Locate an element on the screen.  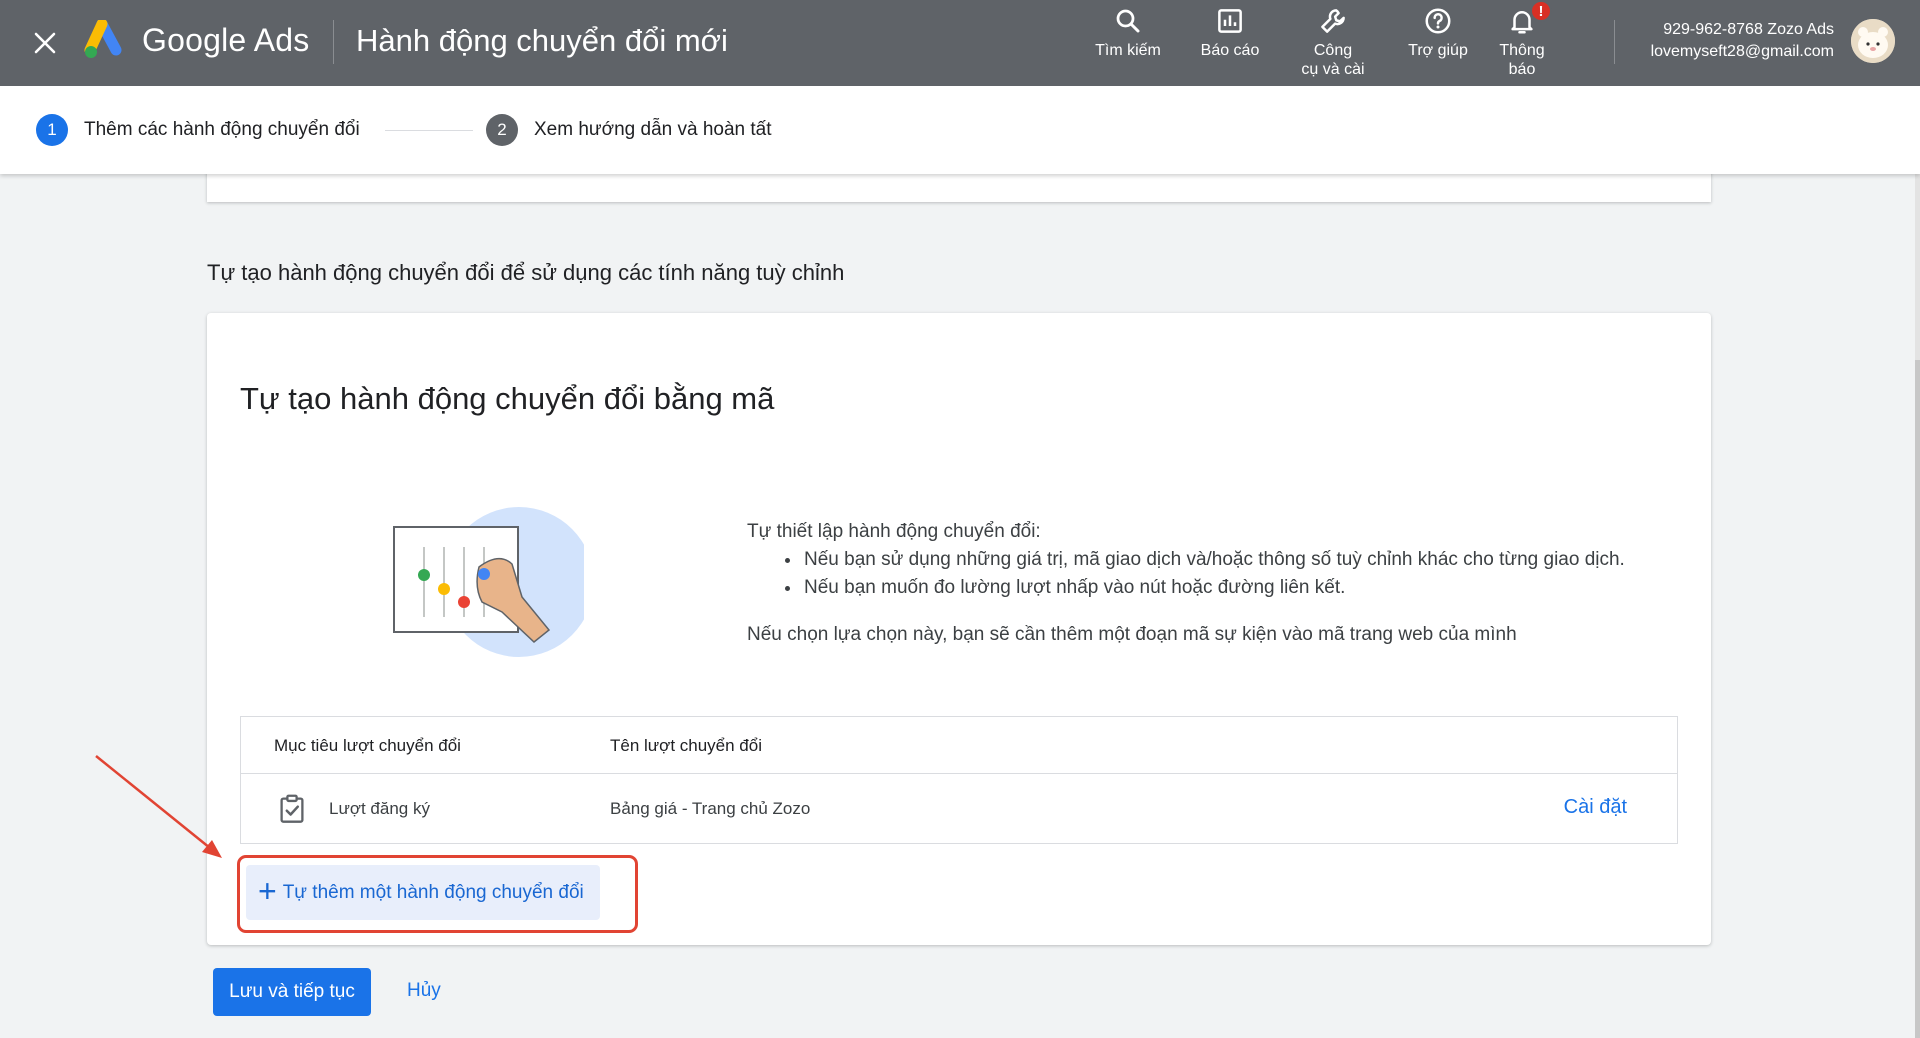
row-goal: Lượt đăng ký is located at coordinates (379, 808).